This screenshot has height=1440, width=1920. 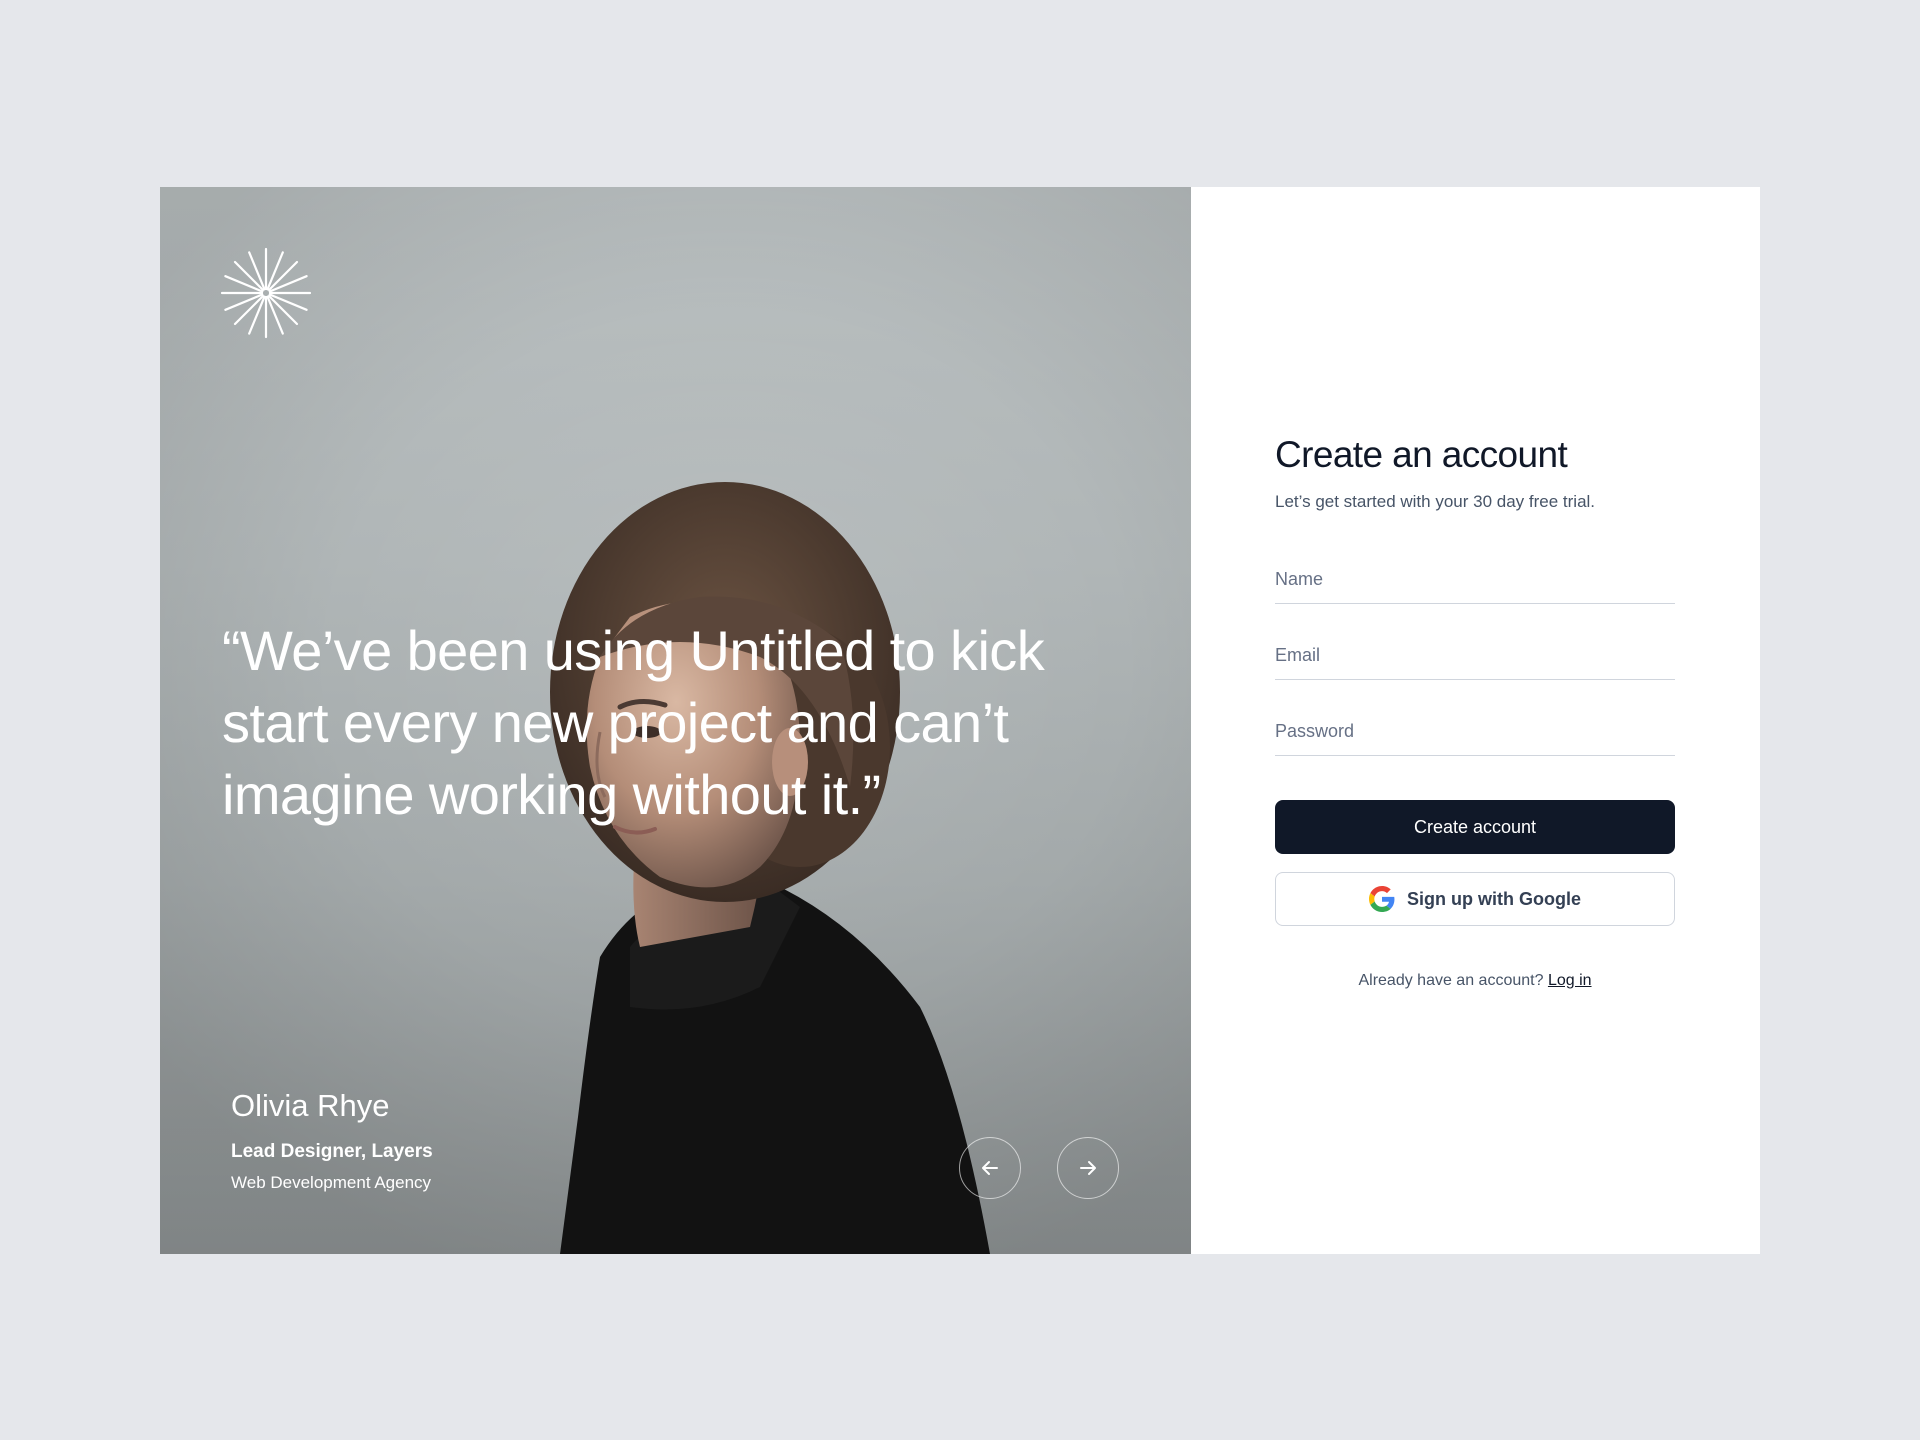 I want to click on google-signup-button: Sign up with Google, so click(x=1475, y=899).